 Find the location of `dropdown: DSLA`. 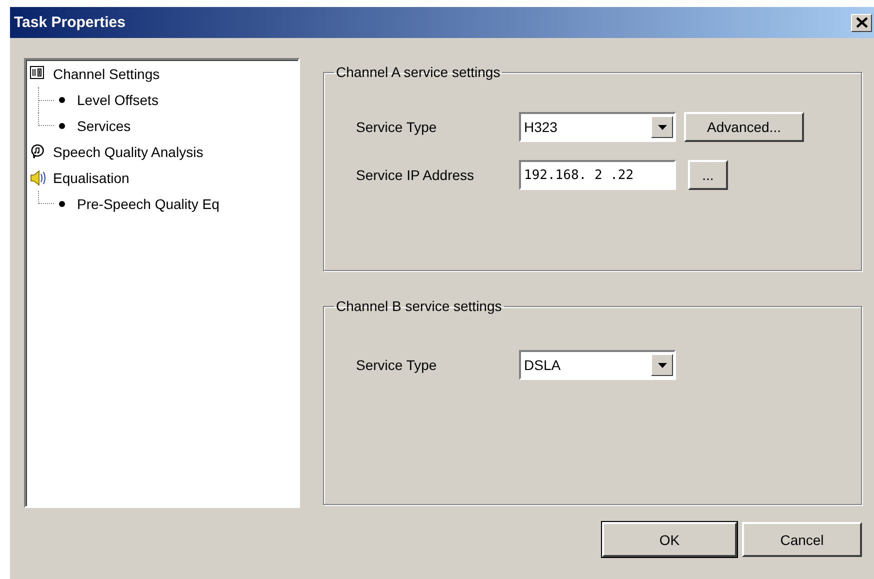

dropdown: DSLA is located at coordinates (597, 365).